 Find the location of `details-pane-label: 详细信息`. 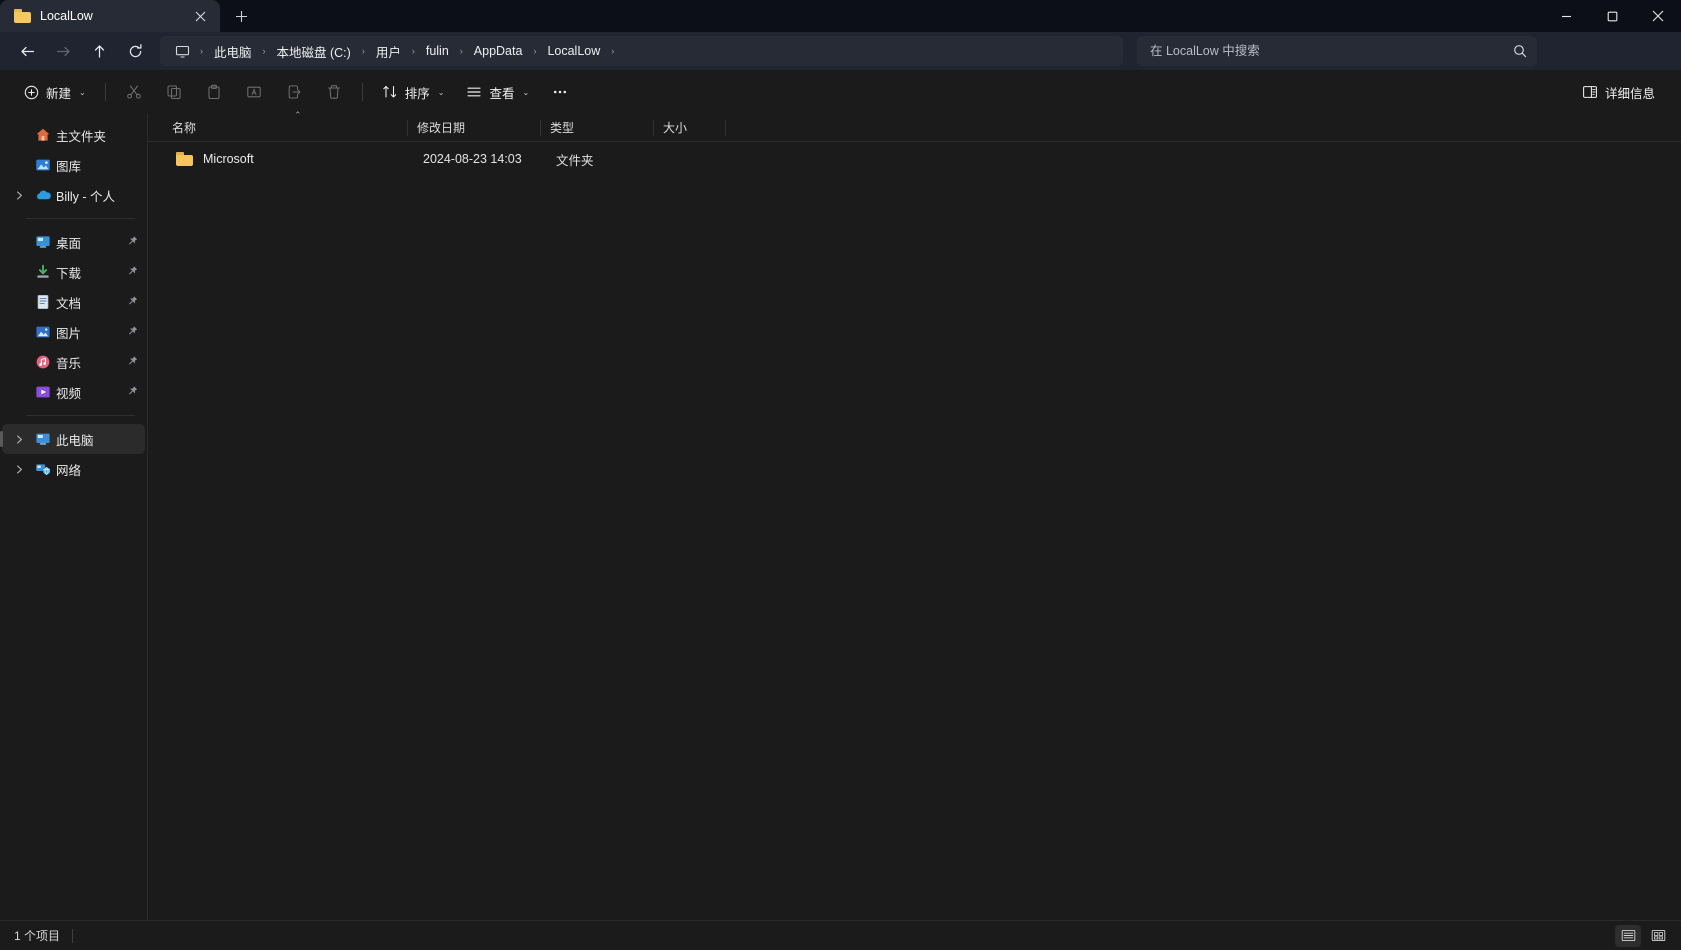

details-pane-label: 详细信息 is located at coordinates (1629, 93).